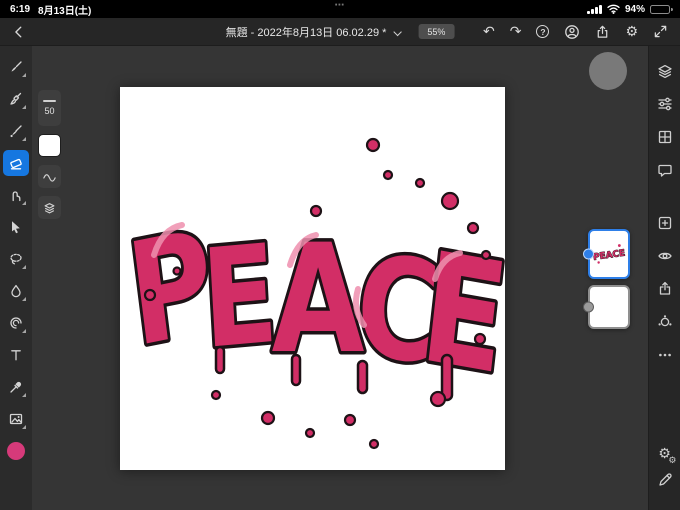  I want to click on color-swatch-white, so click(49, 145).